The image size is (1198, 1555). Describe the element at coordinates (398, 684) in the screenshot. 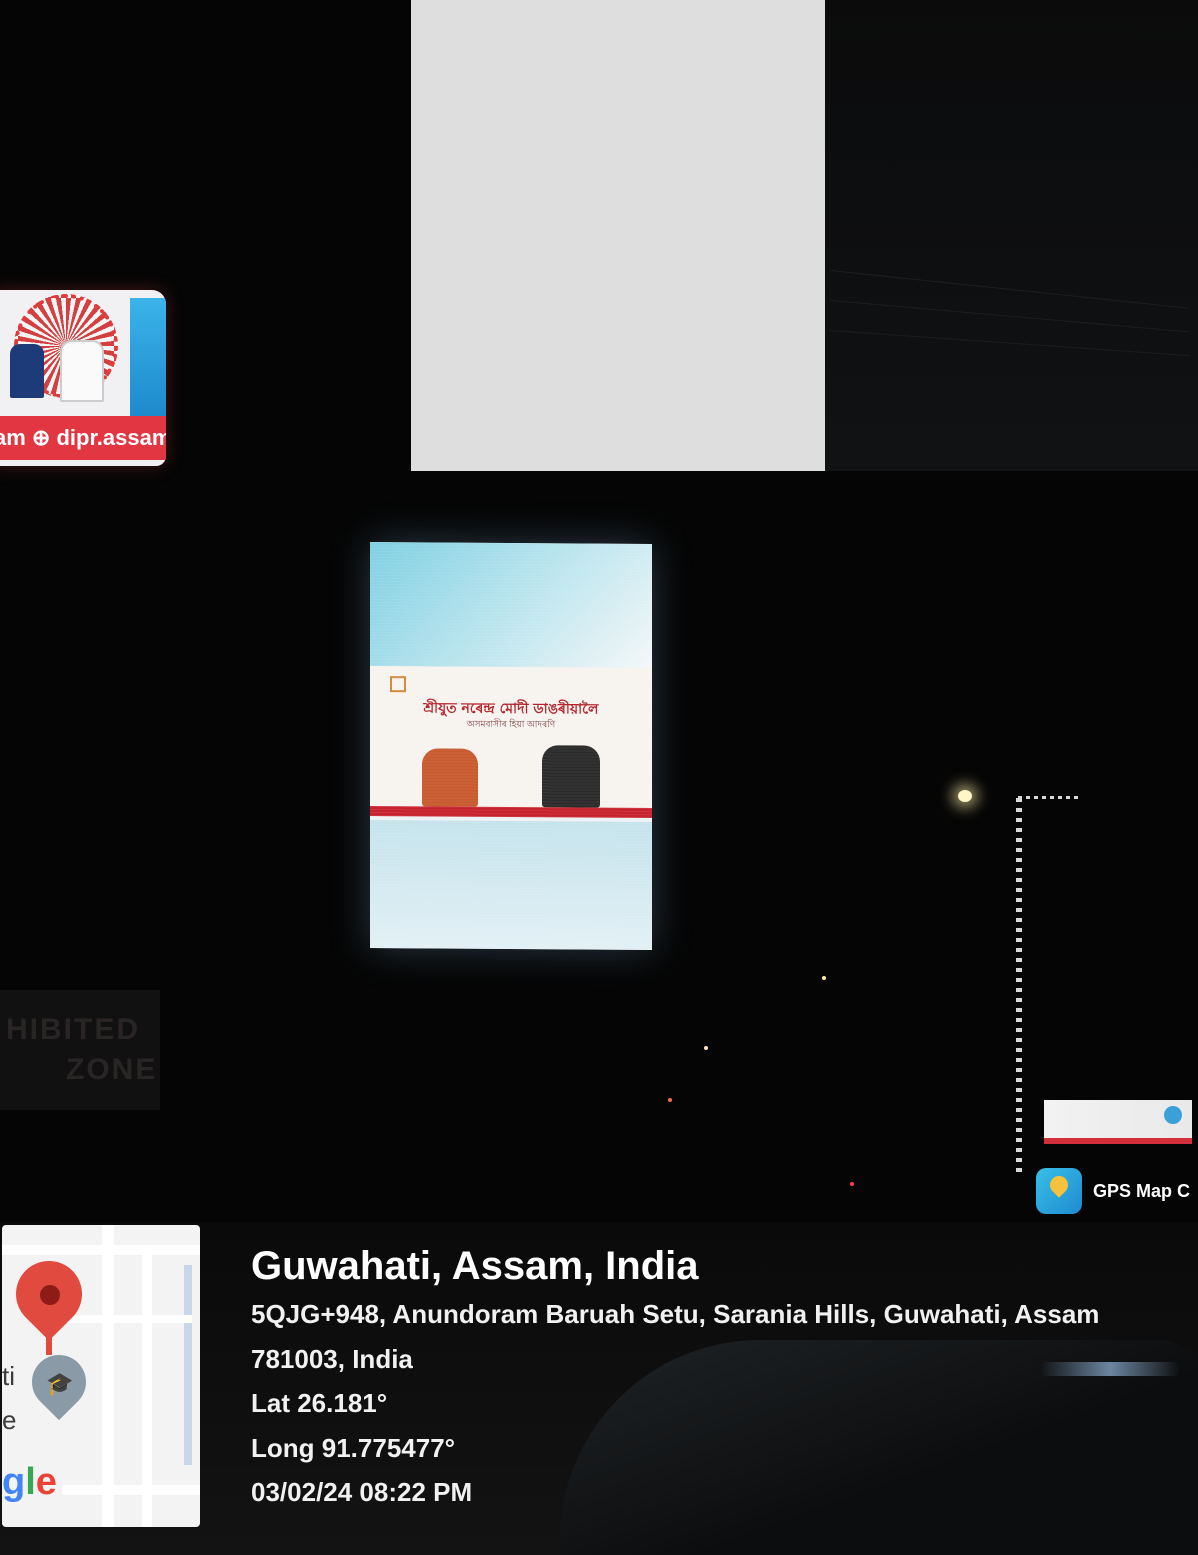

I see `emblem-icon` at that location.